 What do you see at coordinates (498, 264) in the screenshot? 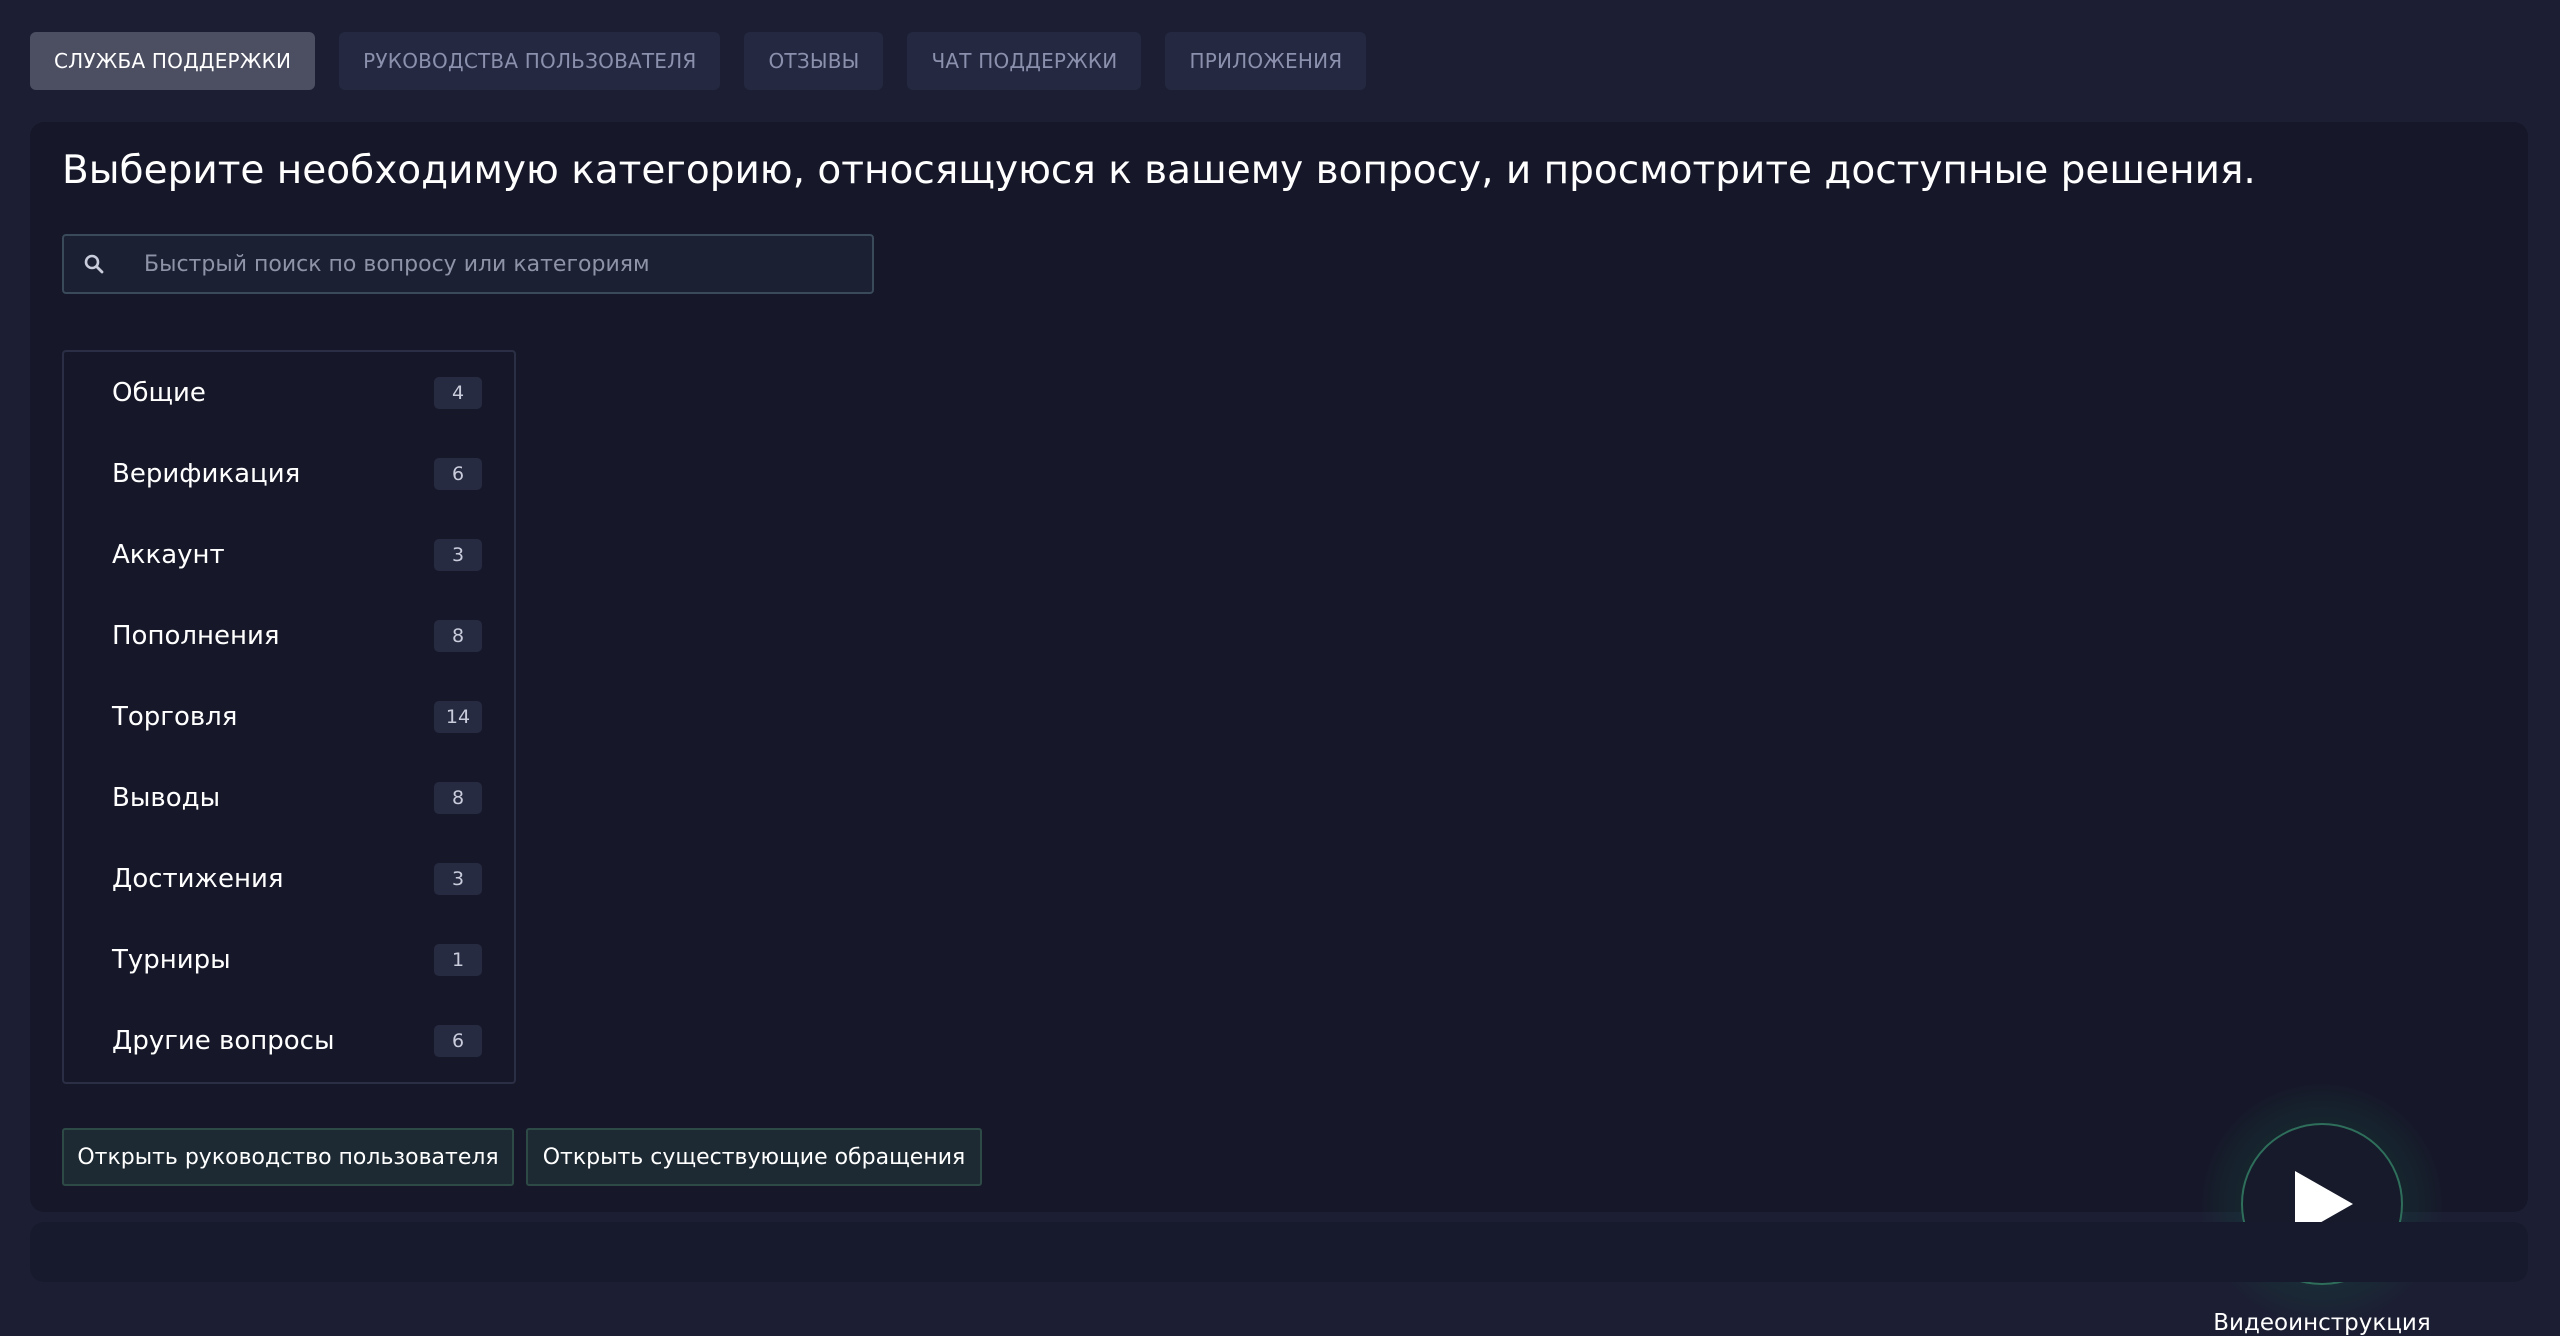
I see `search-input` at bounding box center [498, 264].